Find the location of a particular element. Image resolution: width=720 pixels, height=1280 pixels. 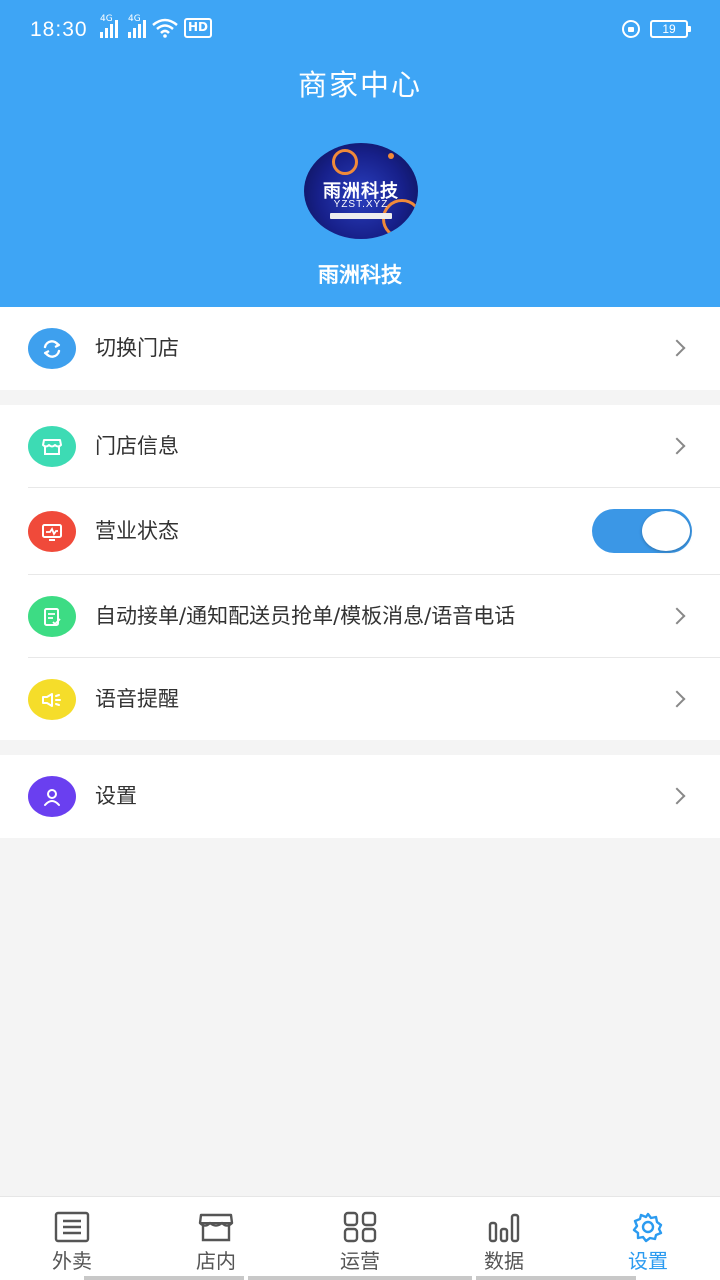

gear-icon is located at coordinates (647, 1227).